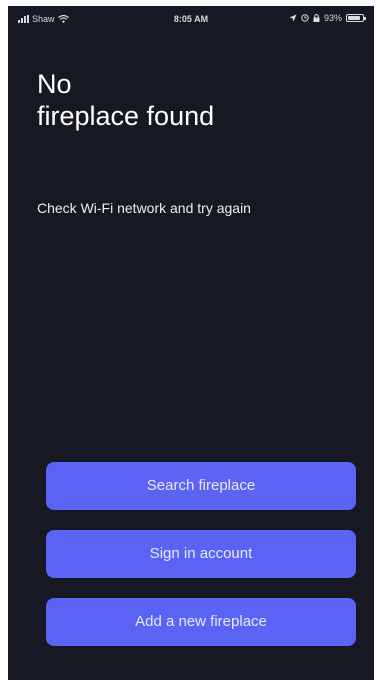  I want to click on status-bar: Shaw 8:05 AM 93%, so click(191, 19).